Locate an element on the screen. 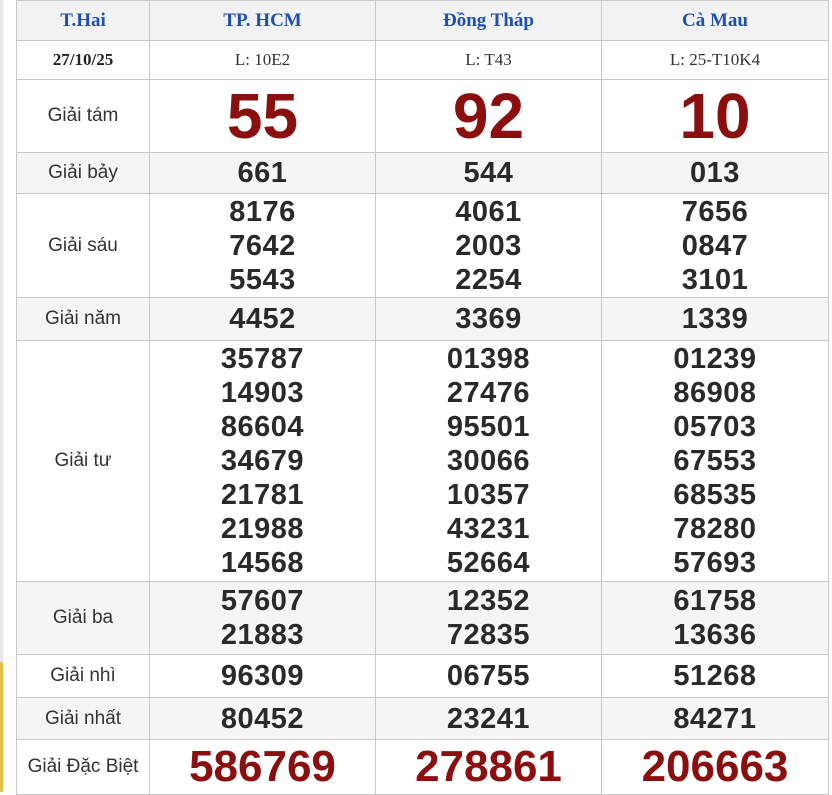 The height and width of the screenshot is (795, 832). prize-number: 51268 is located at coordinates (715, 676).